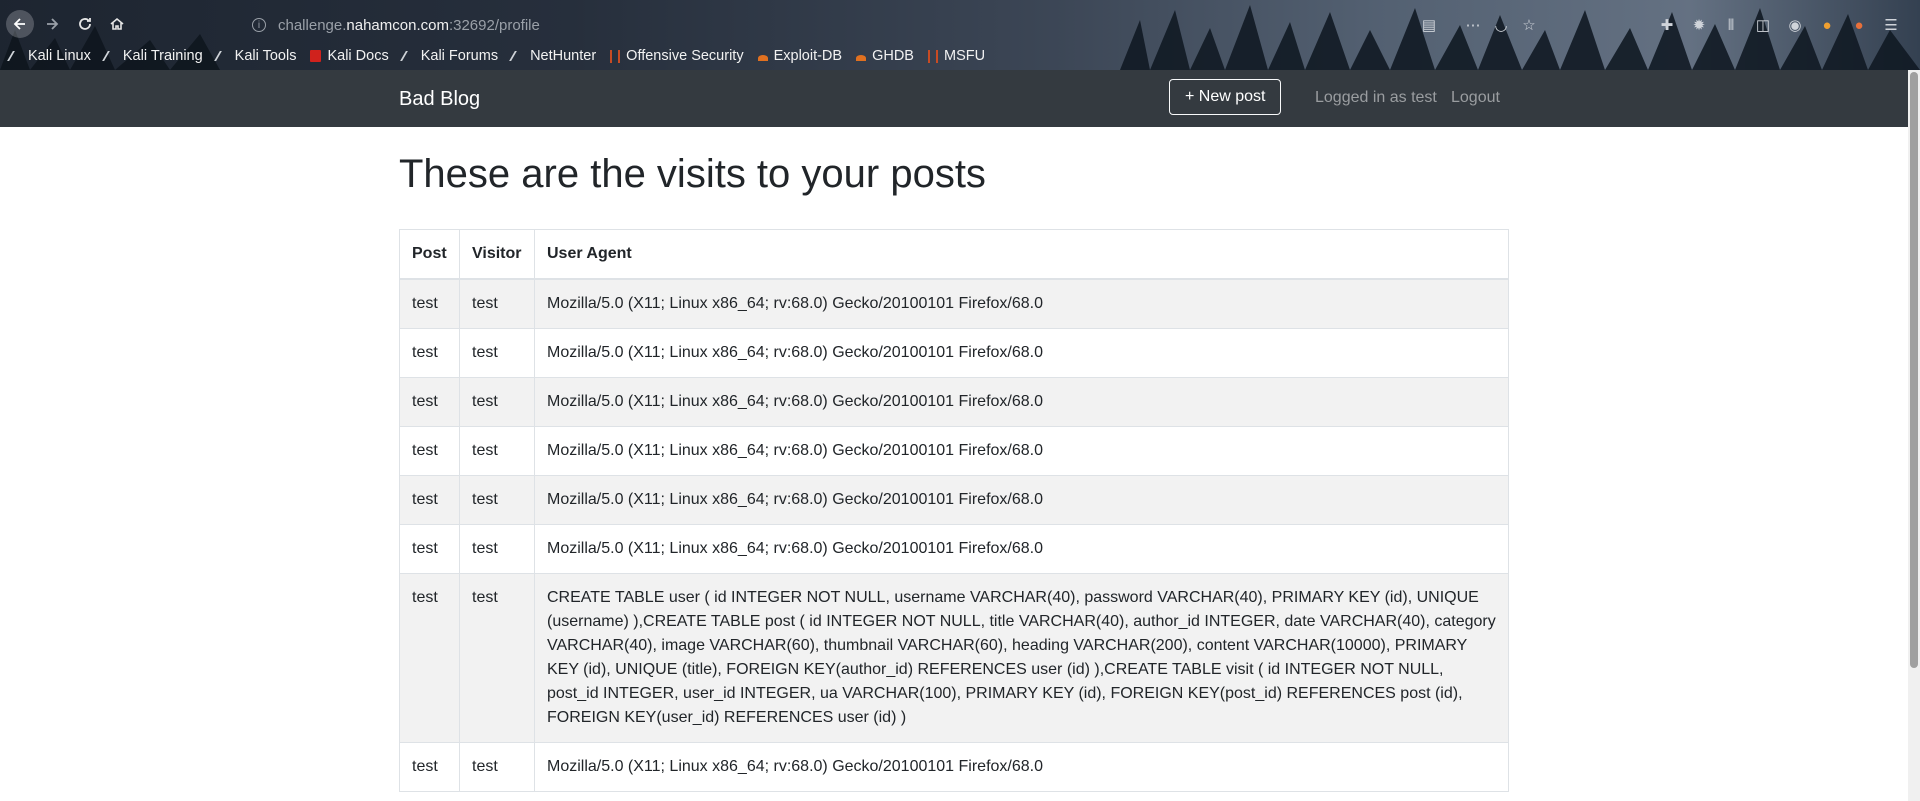 Image resolution: width=1920 pixels, height=801 pixels. I want to click on back-button, so click(20, 24).